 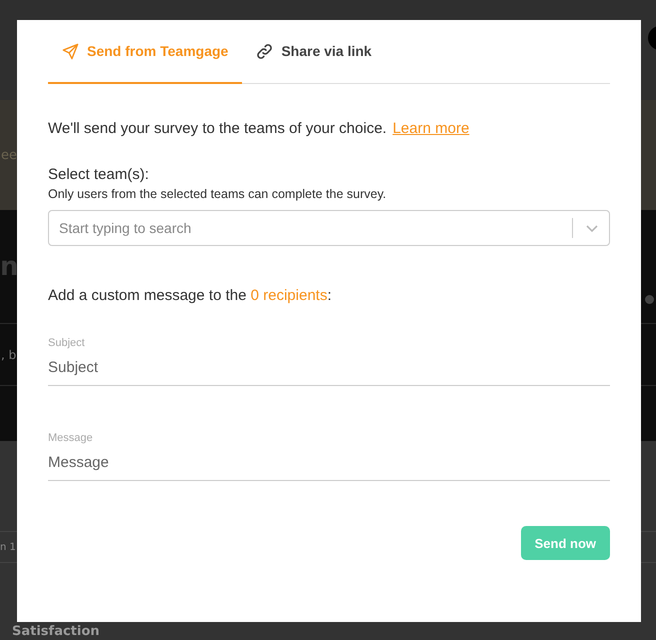 What do you see at coordinates (8, 355) in the screenshot?
I see `subtitle-text: , b` at bounding box center [8, 355].